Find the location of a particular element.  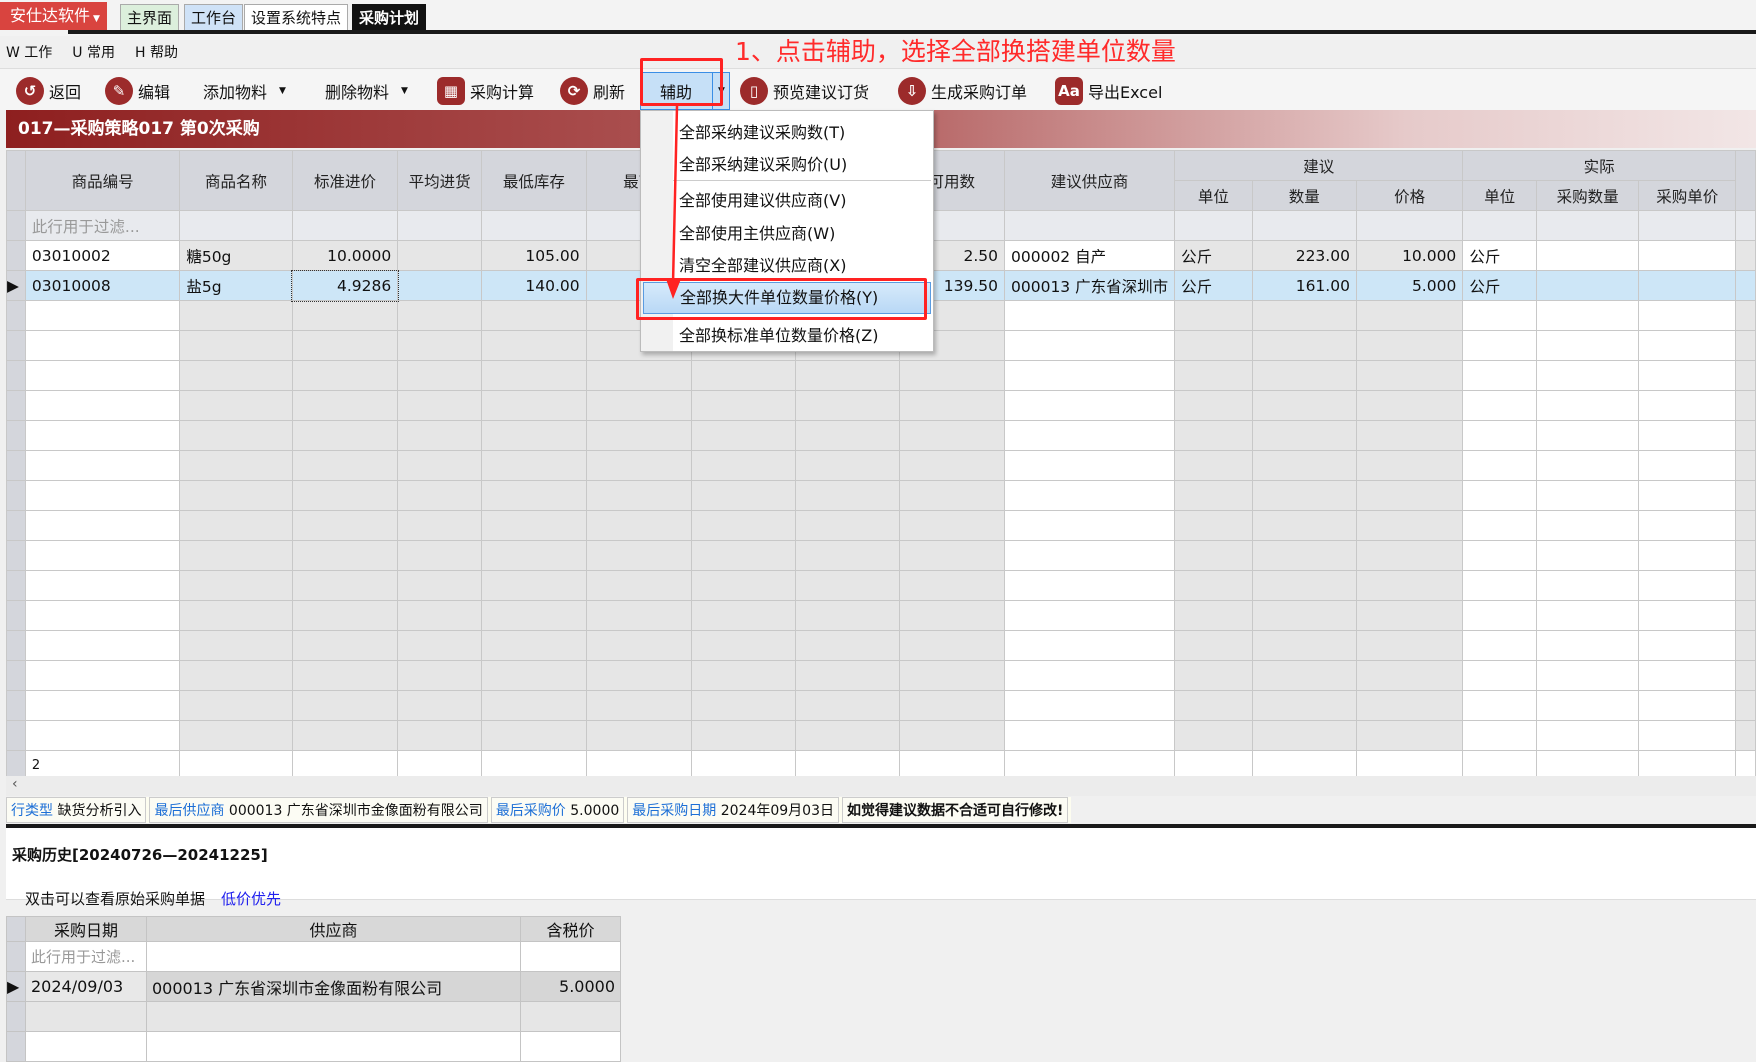

generate-order-button: ⇩ 生成采购订单 is located at coordinates (962, 91).